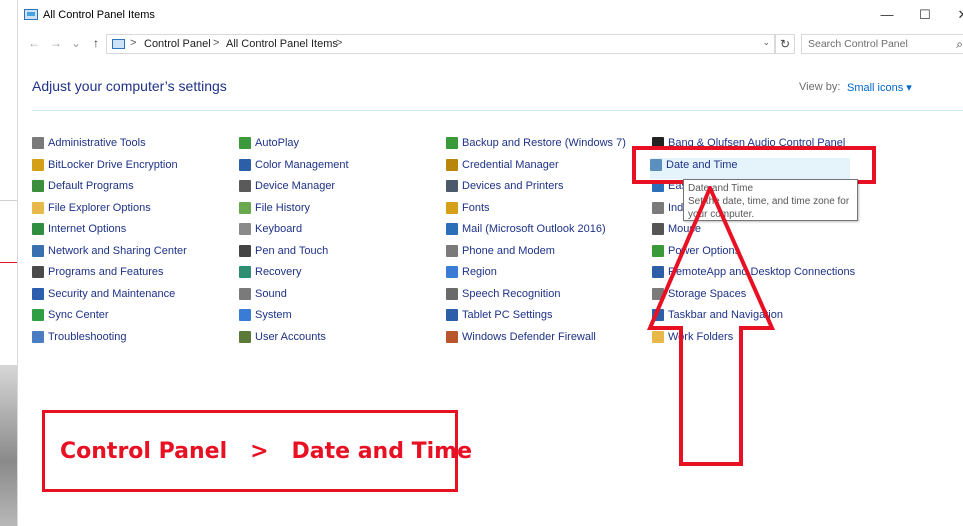  Describe the element at coordinates (513, 186) in the screenshot. I see `control-panel-item-label: Devices and Printers` at that location.